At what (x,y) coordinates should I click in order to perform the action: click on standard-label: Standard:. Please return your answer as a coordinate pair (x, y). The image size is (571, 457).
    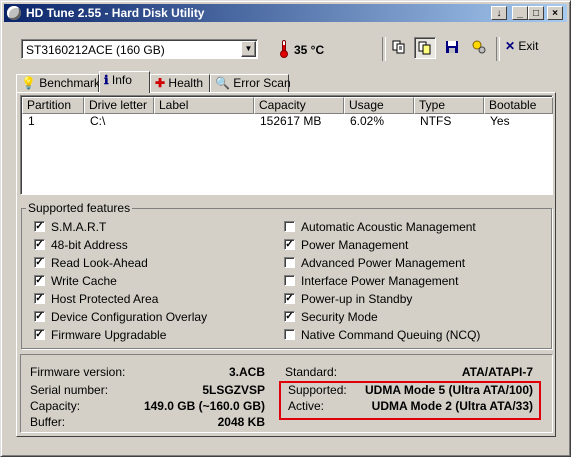
    Looking at the image, I should click on (311, 372).